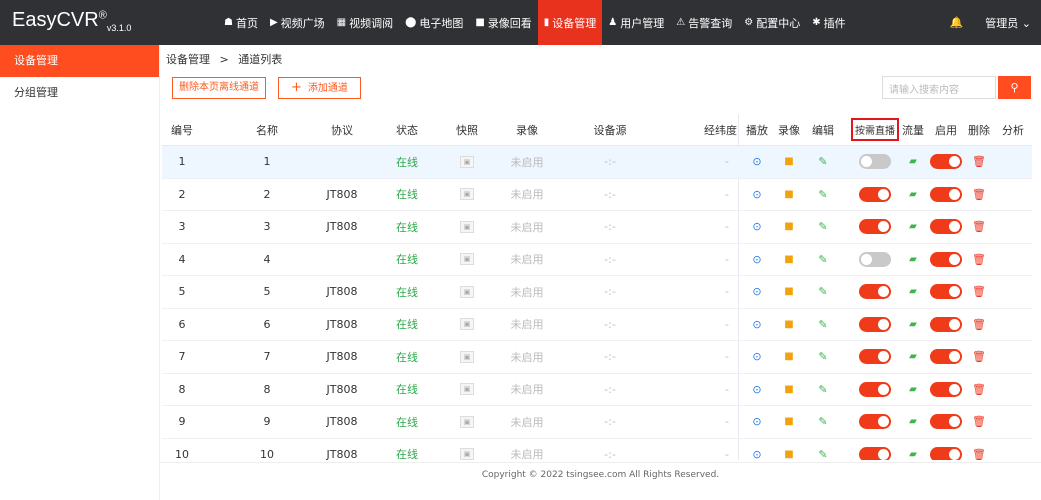 The width and height of the screenshot is (1041, 500). What do you see at coordinates (597, 422) in the screenshot?
I see `table-row: 9 9 JT808 在线 未启用 -:- - ▣ ⊙ ■ ✎ ▰ 🗑` at bounding box center [597, 422].